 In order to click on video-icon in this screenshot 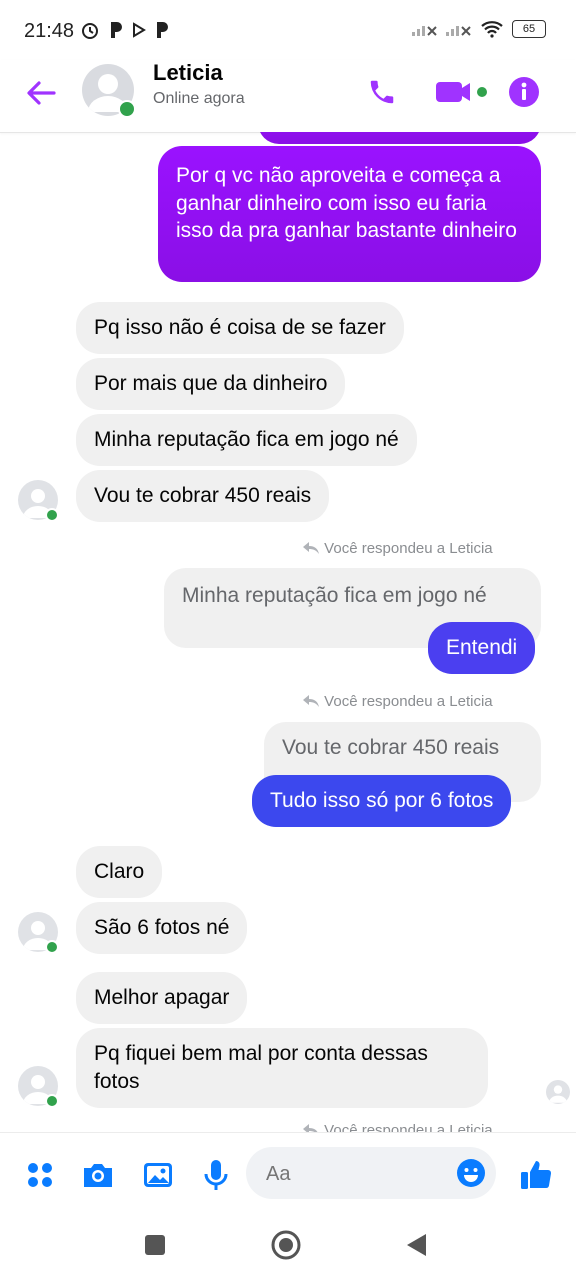, I will do `click(461, 92)`.